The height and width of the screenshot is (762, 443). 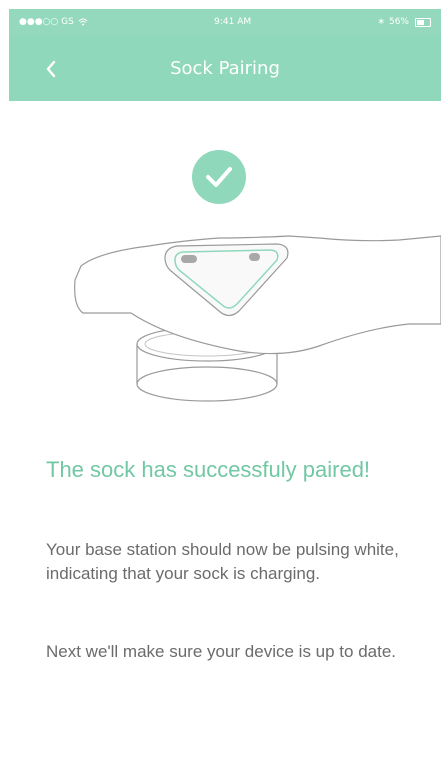 I want to click on nav-bar: Sock Pairing, so click(x=225, y=68).